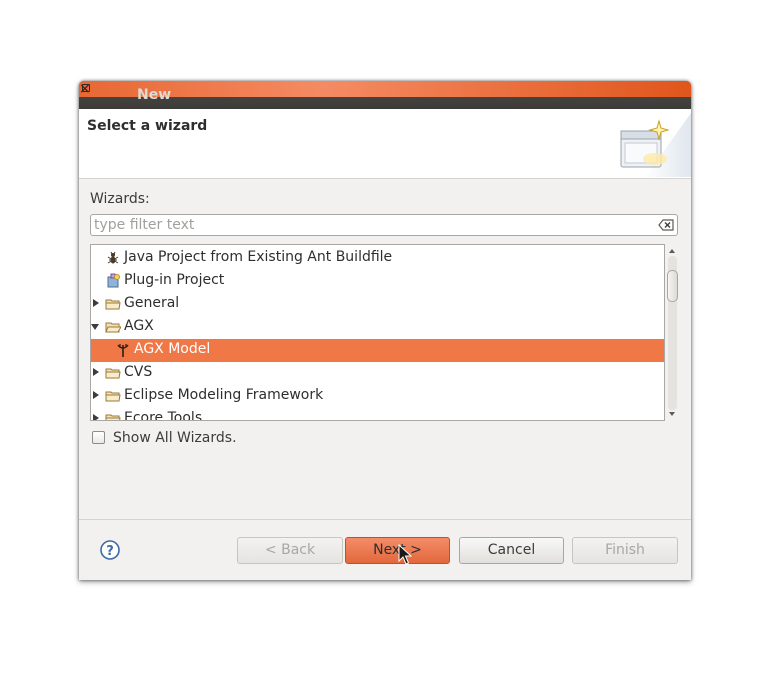 This screenshot has width=770, height=673. Describe the element at coordinates (95, 327) in the screenshot. I see `collapse-arrow-icon` at that location.